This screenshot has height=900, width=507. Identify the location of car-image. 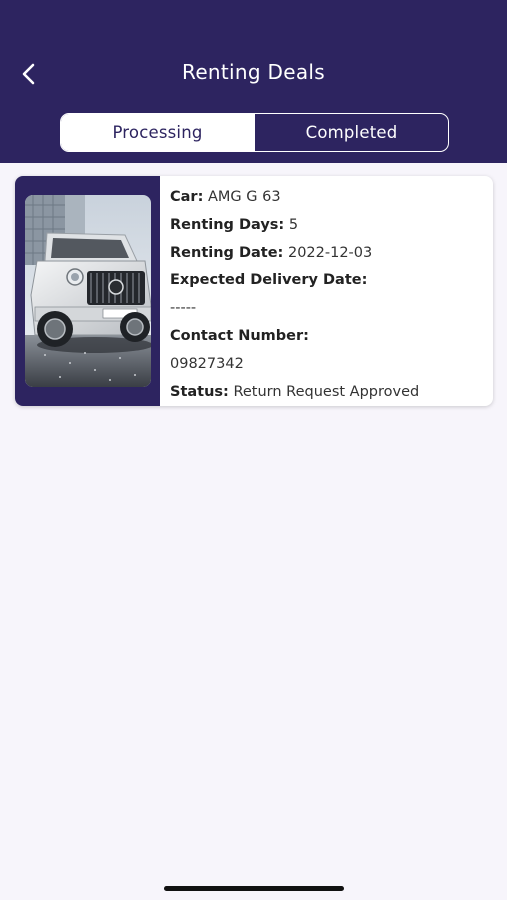
(88, 291).